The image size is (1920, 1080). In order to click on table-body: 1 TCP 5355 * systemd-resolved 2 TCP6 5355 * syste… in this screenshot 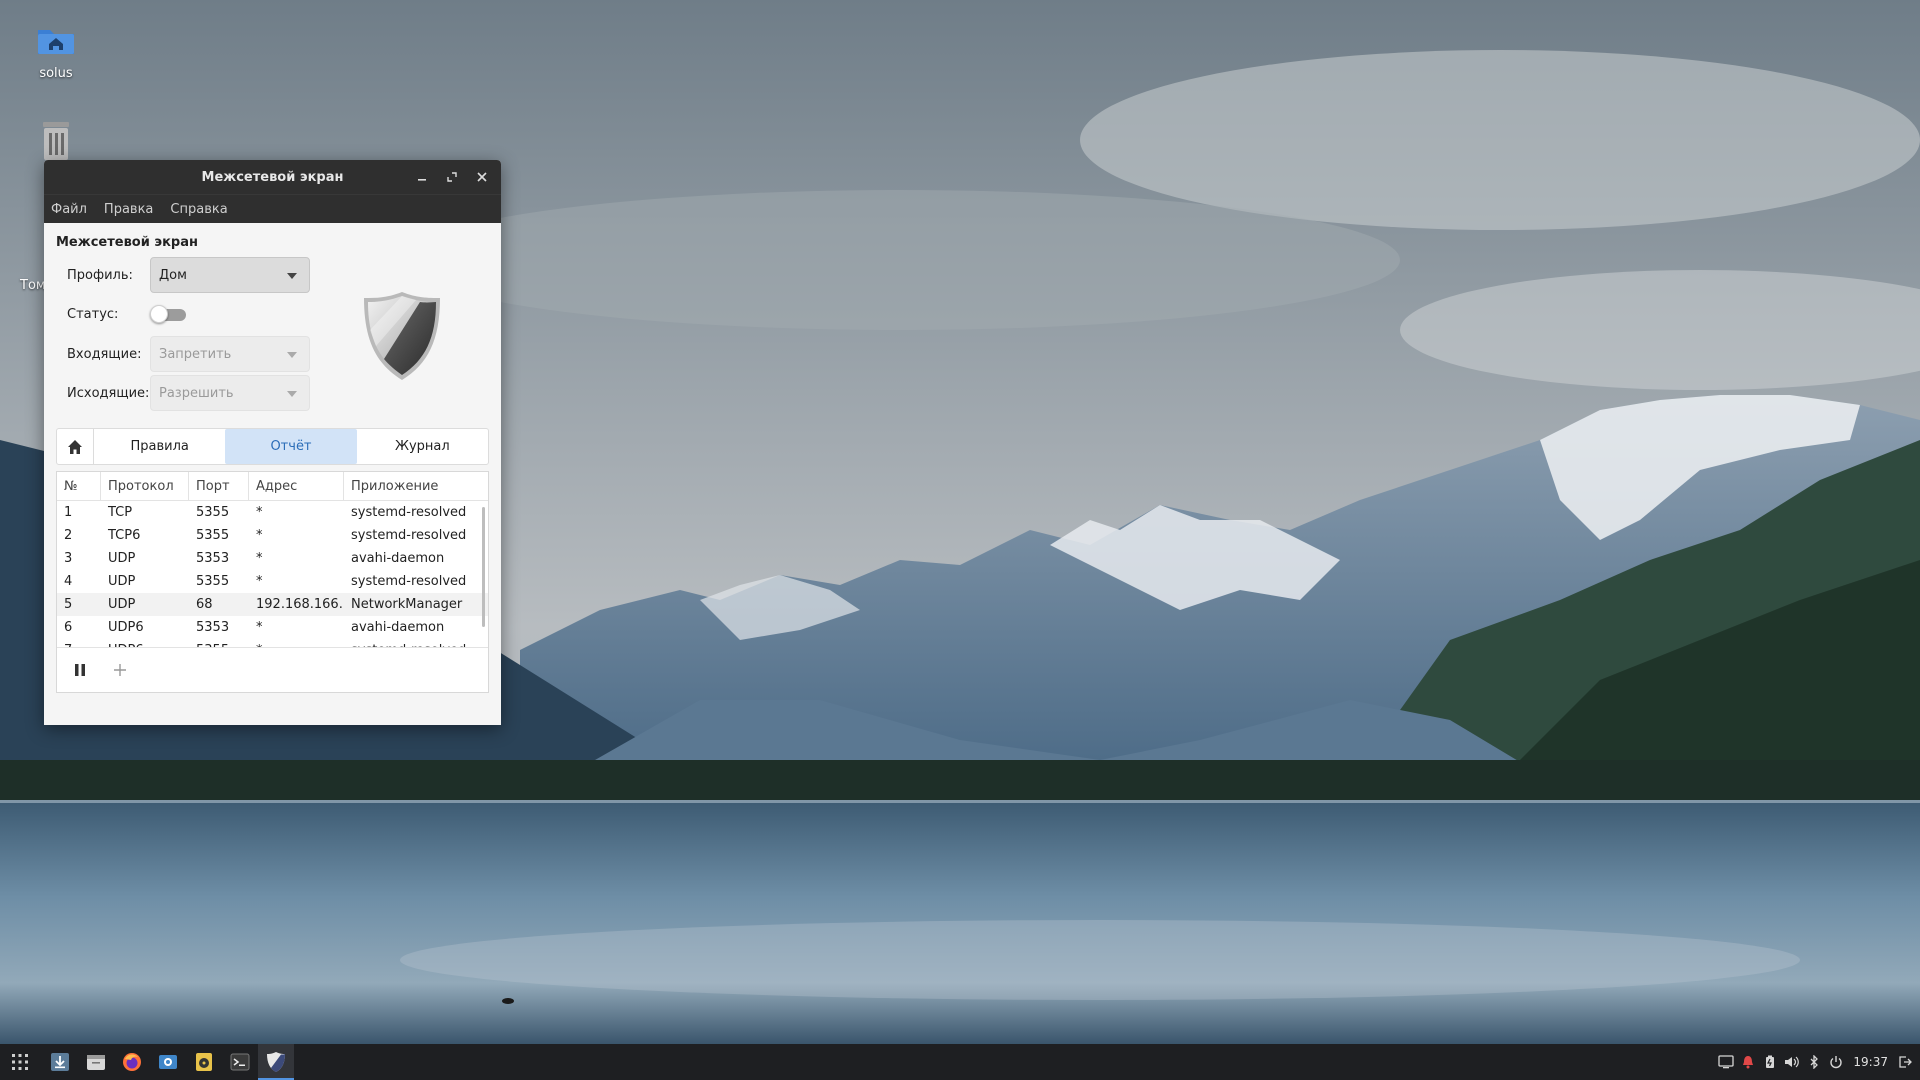, I will do `click(272, 574)`.